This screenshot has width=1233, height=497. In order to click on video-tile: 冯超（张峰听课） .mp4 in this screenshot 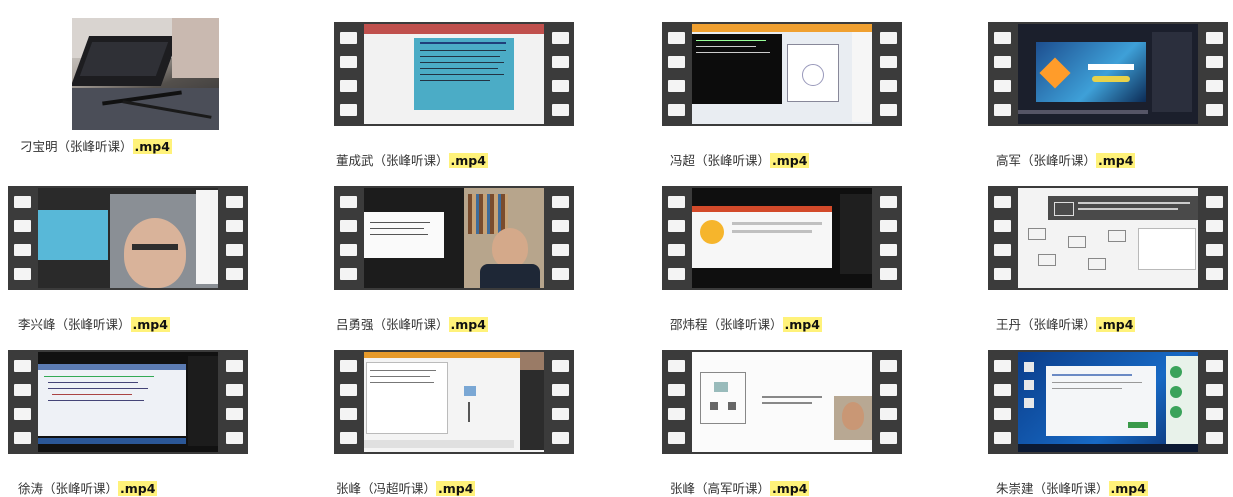, I will do `click(782, 95)`.